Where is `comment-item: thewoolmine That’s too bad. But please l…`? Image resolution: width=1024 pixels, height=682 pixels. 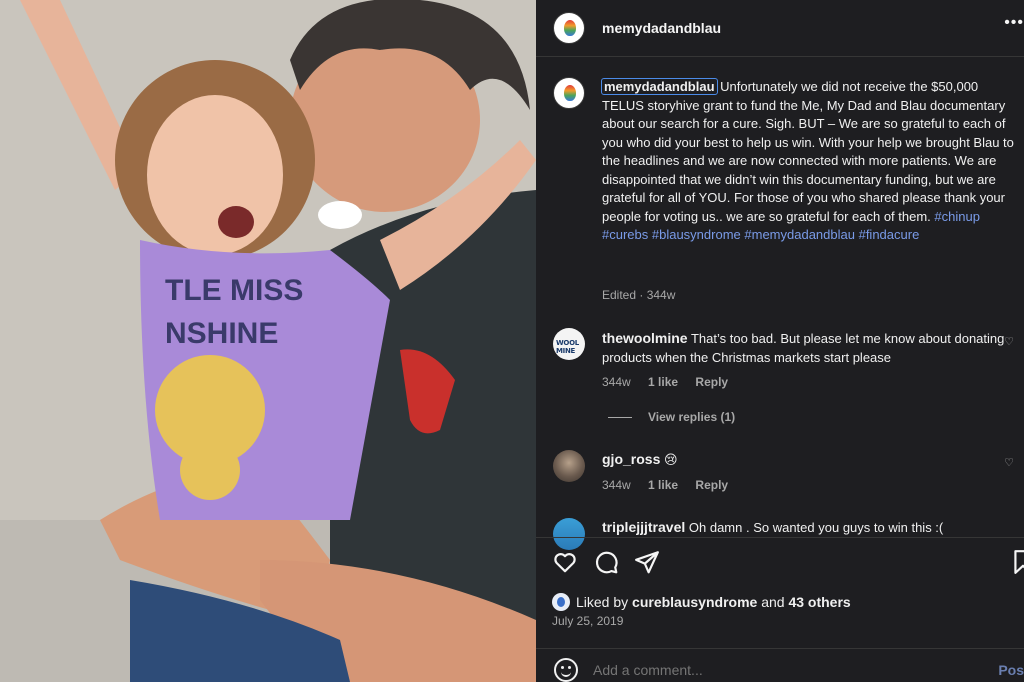 comment-item: thewoolmine That’s too bad. But please l… is located at coordinates (808, 348).